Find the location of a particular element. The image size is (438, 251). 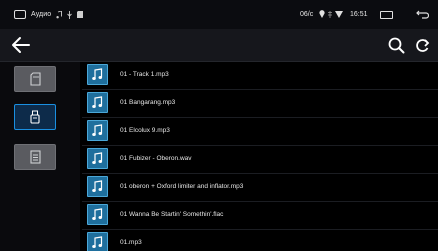

clock: 16:51 is located at coordinates (359, 14).